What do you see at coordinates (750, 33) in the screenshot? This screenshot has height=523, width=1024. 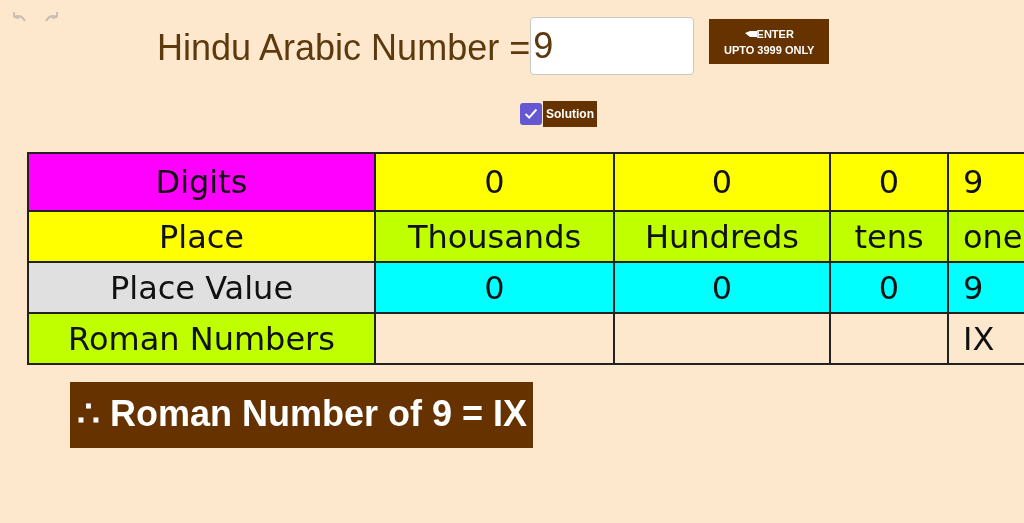 I see `pointing-hand-icon` at bounding box center [750, 33].